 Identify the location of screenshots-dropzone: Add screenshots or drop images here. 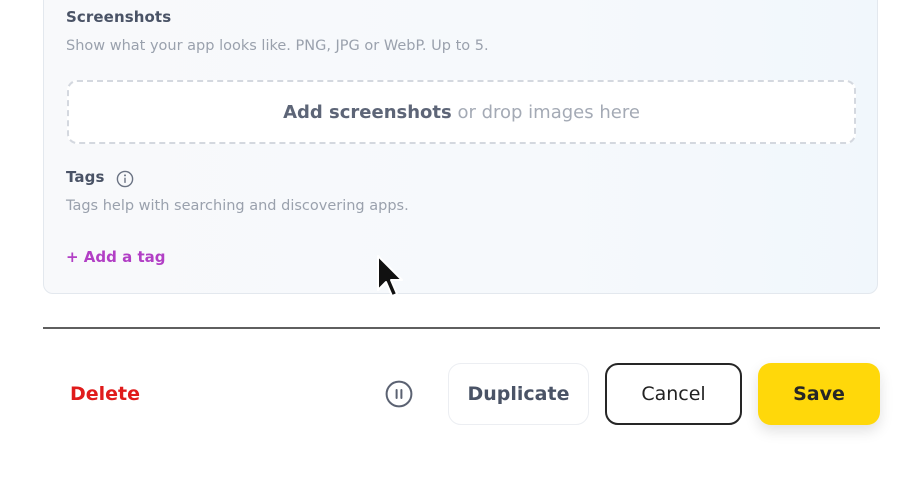
(461, 112).